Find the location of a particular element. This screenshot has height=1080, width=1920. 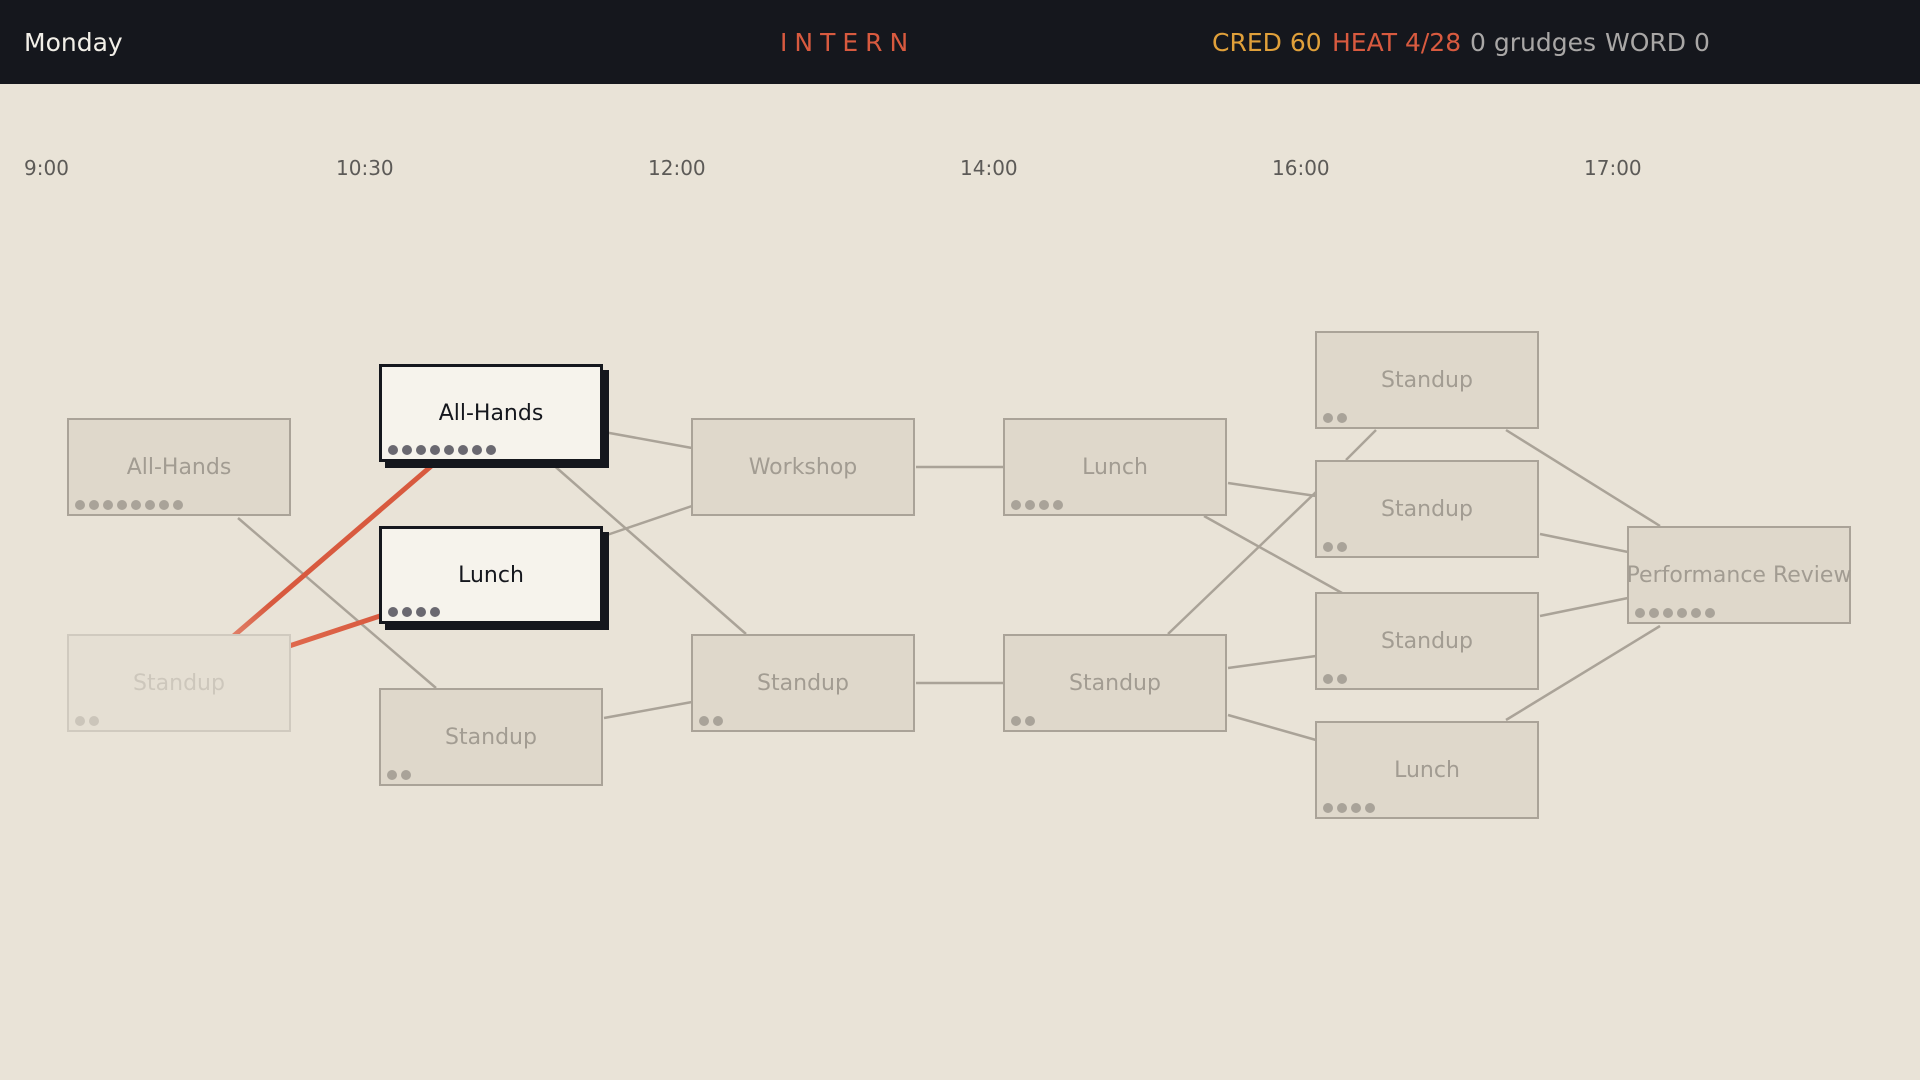

boss-event-node: Performance Review is located at coordinates (1739, 575).